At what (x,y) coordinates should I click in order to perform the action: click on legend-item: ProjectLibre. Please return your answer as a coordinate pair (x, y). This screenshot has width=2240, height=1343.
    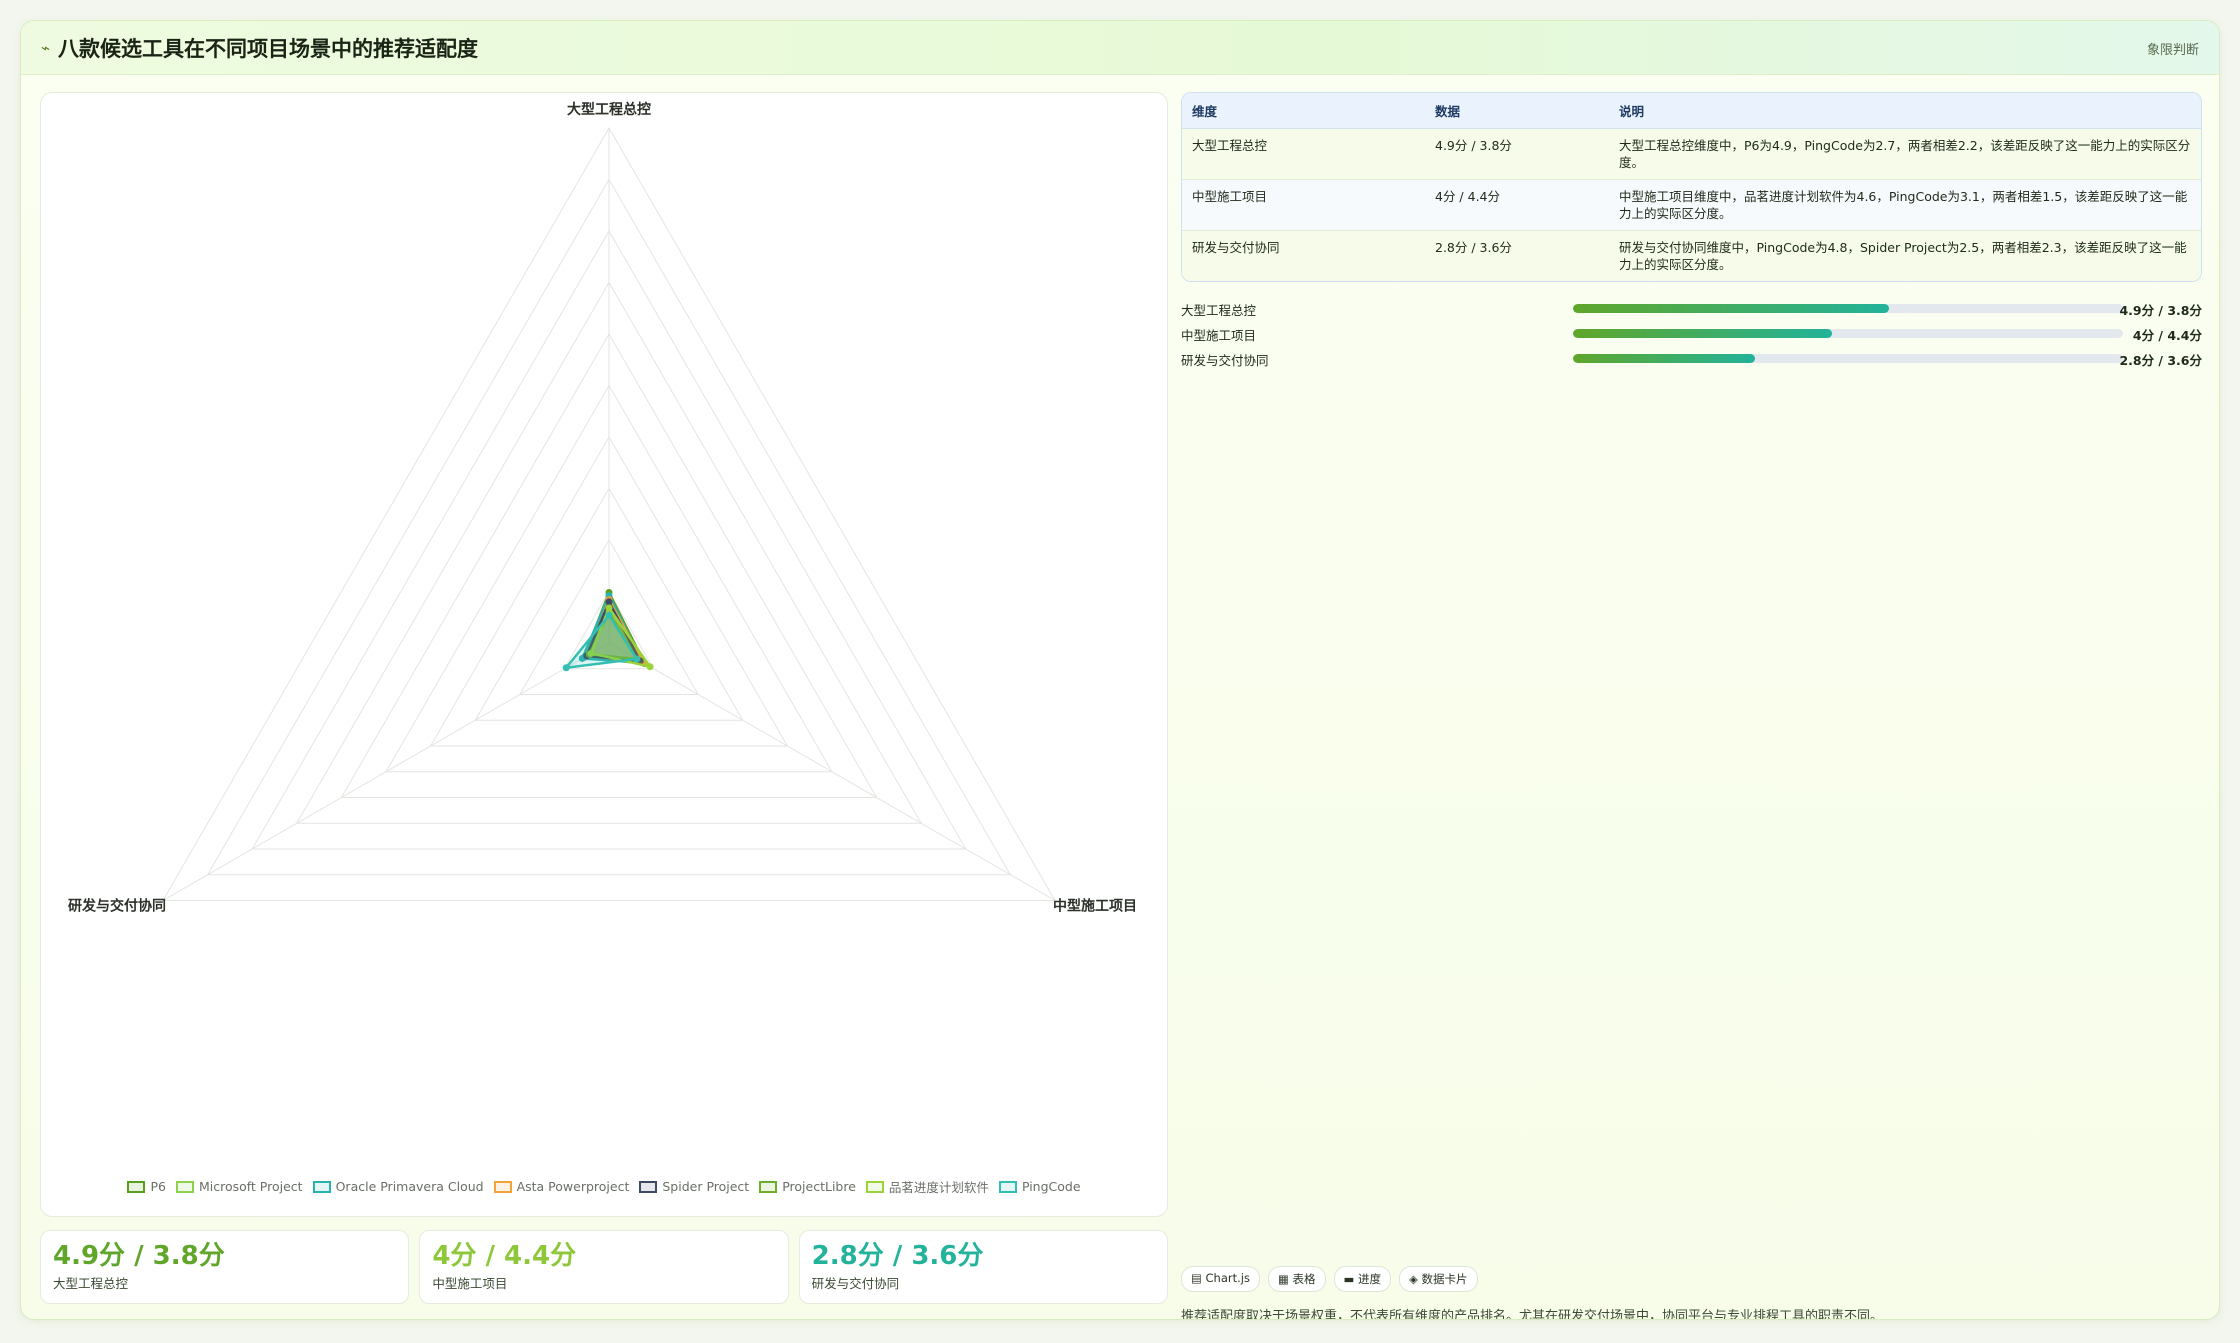
    Looking at the image, I should click on (807, 1186).